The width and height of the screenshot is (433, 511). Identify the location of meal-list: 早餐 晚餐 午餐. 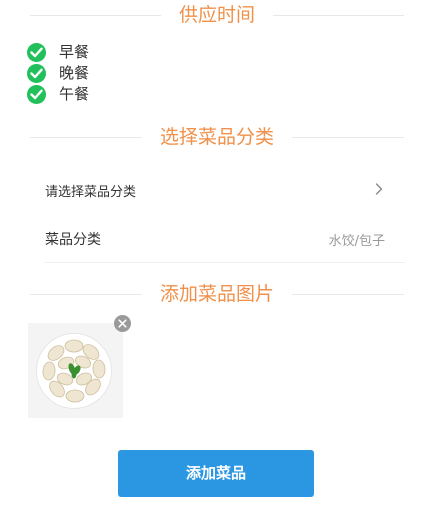
(58, 73).